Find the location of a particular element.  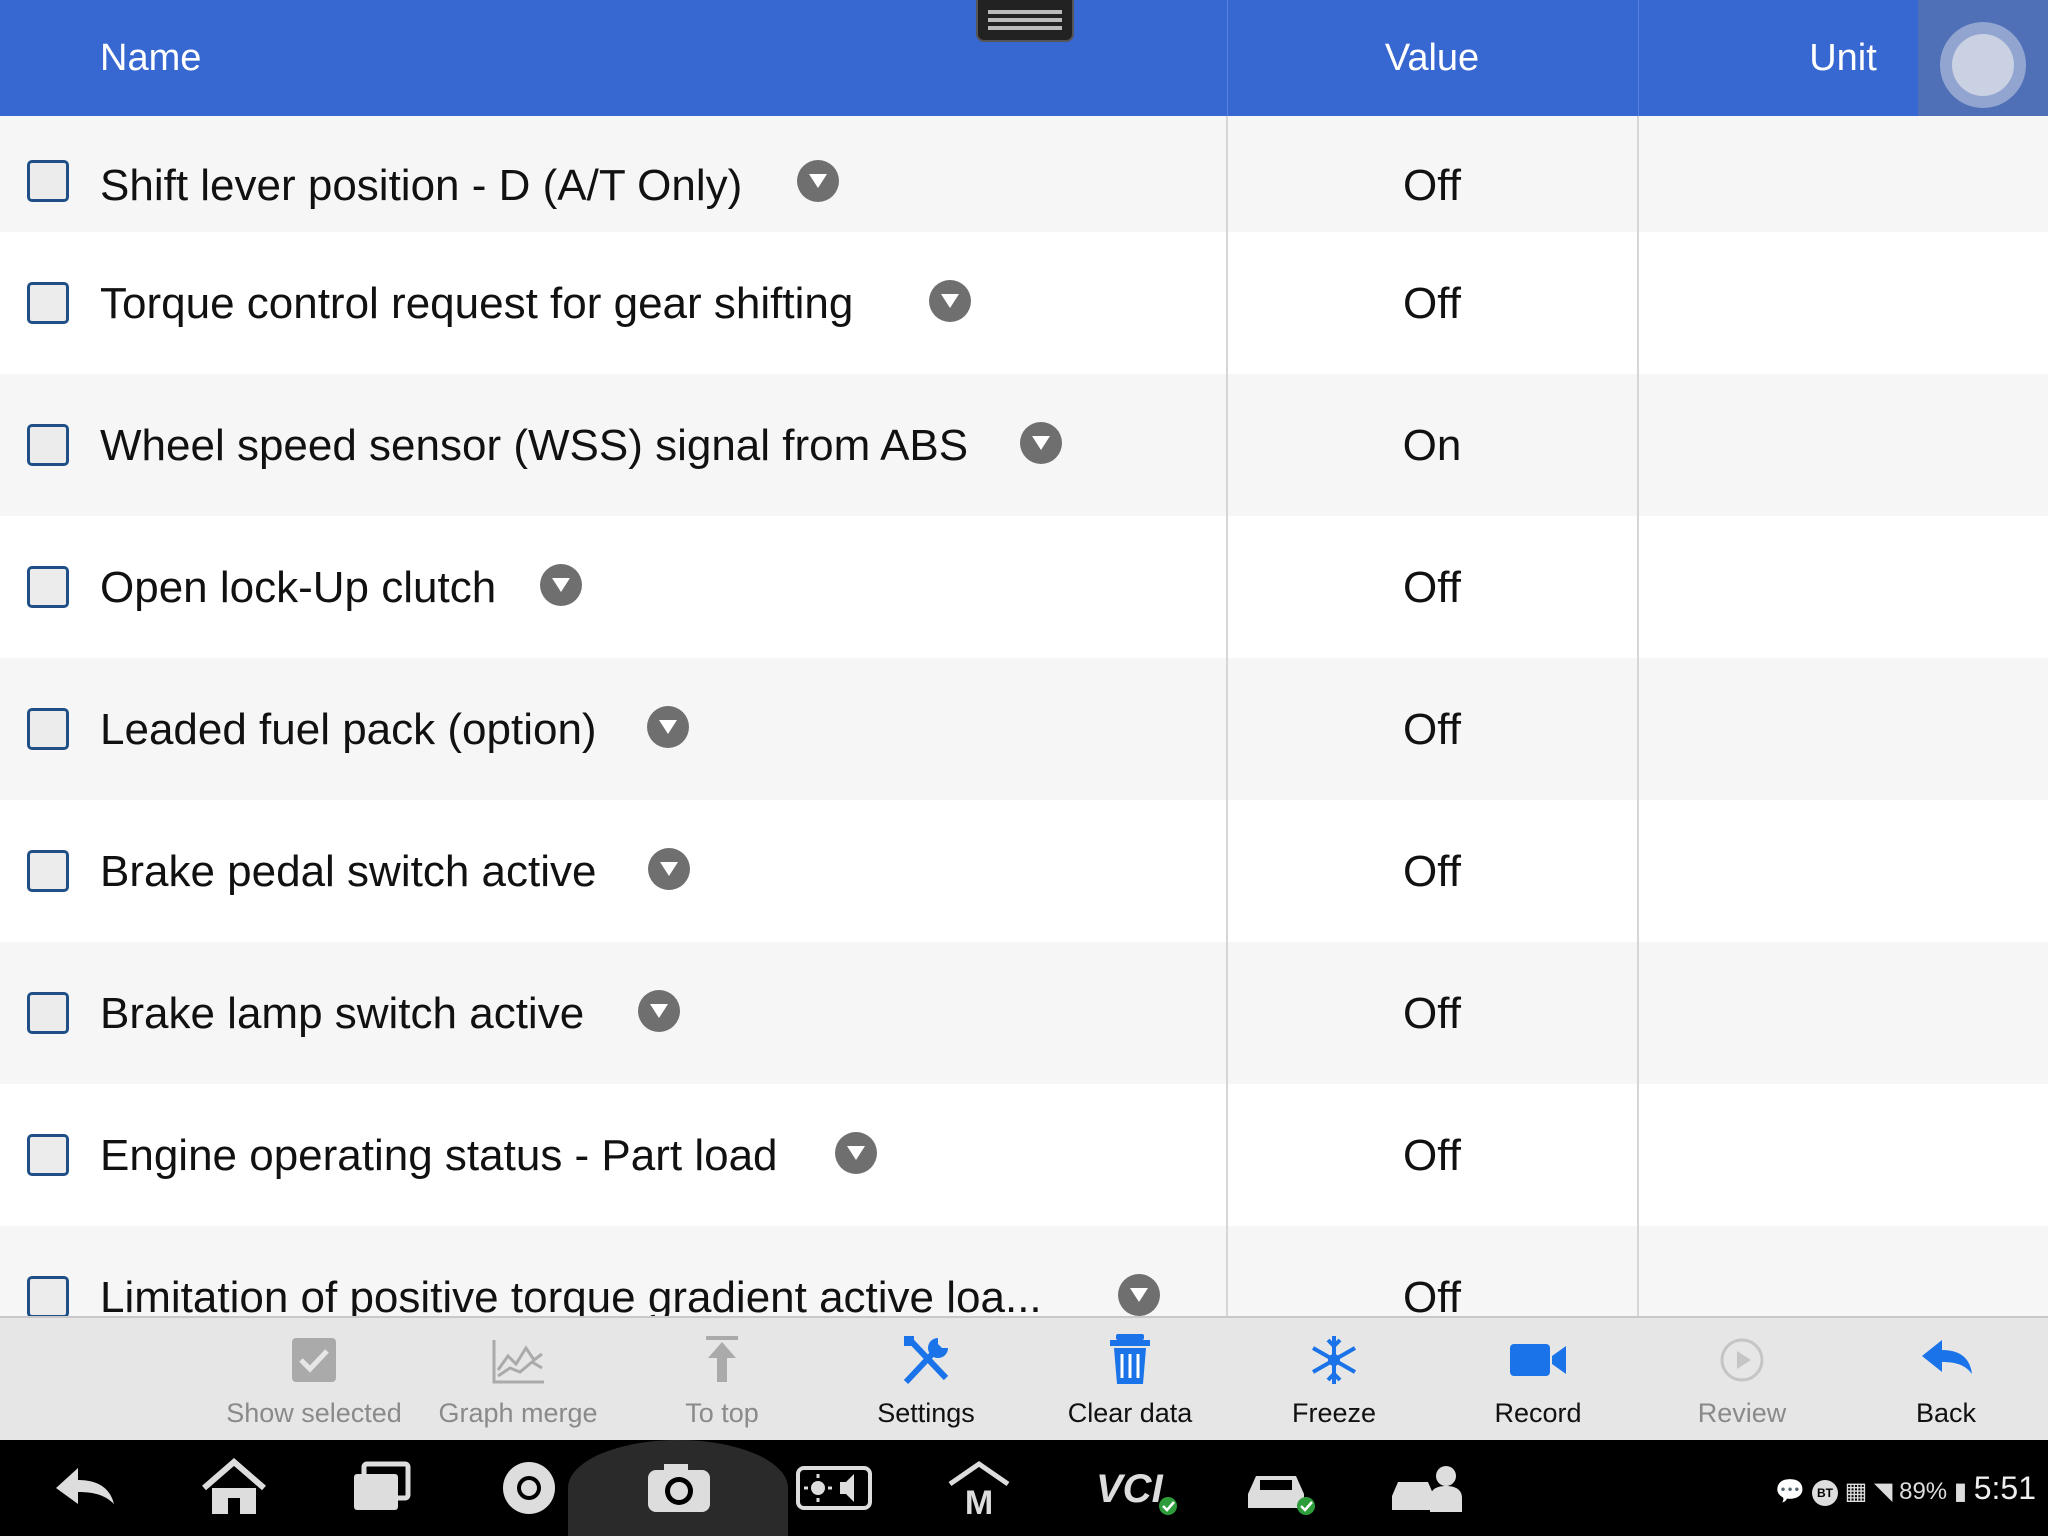

clear-data-button: Clear data is located at coordinates (1130, 1380).